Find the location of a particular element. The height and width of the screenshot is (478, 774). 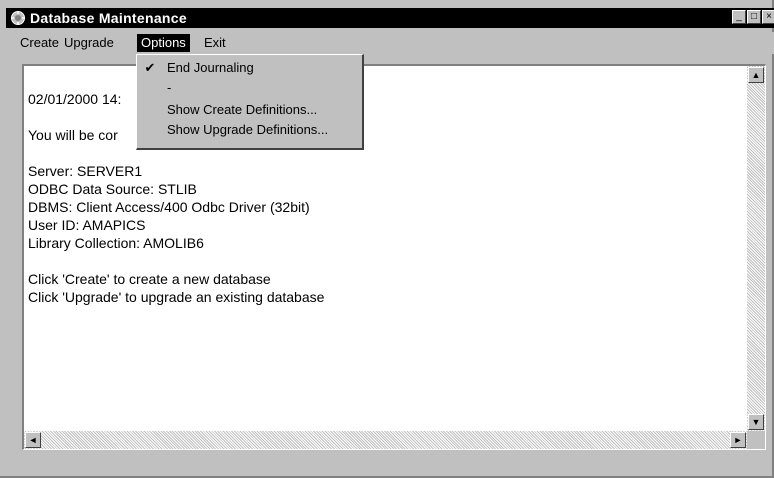

menu-exit: Exit is located at coordinates (215, 43).